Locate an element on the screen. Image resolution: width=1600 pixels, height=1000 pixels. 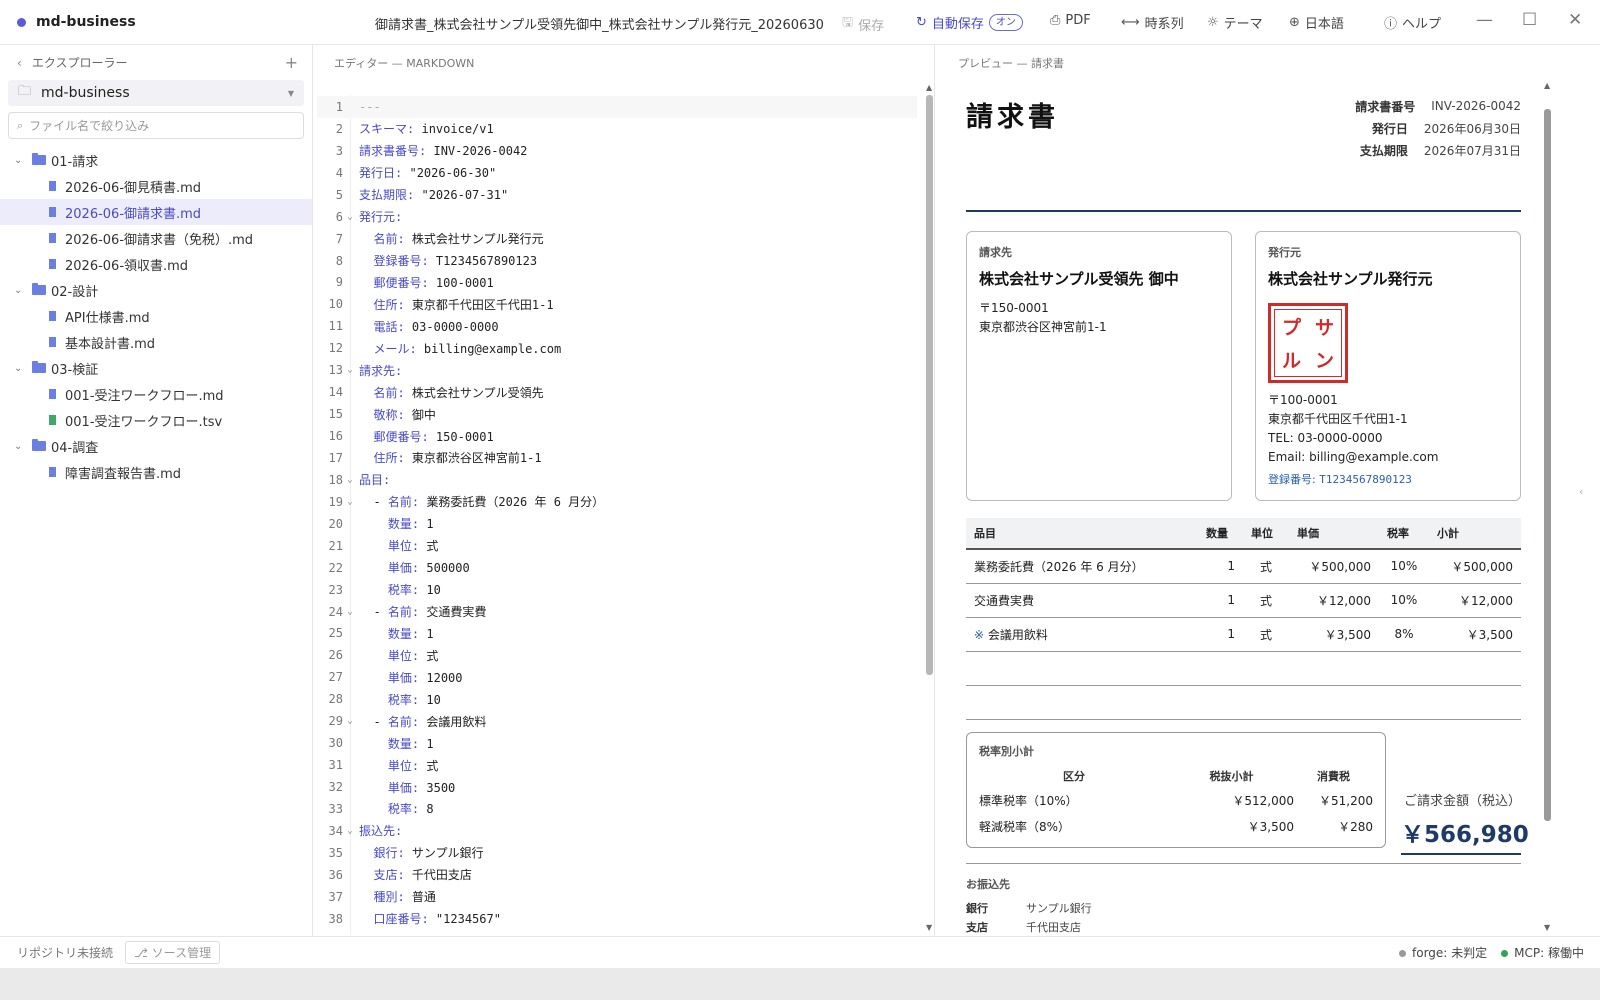
theme-button: ☼ テーマ is located at coordinates (1235, 22).